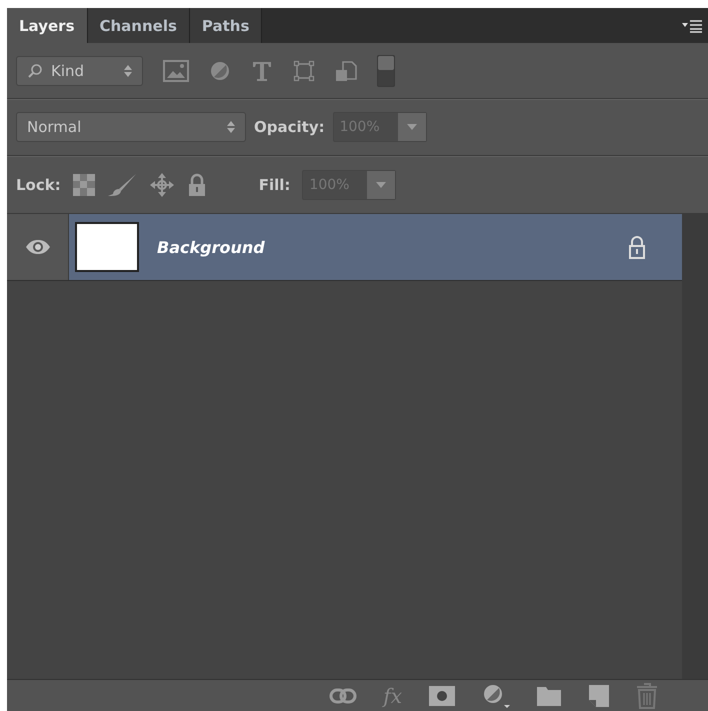  Describe the element at coordinates (346, 71) in the screenshot. I see `smart-object-icon` at that location.